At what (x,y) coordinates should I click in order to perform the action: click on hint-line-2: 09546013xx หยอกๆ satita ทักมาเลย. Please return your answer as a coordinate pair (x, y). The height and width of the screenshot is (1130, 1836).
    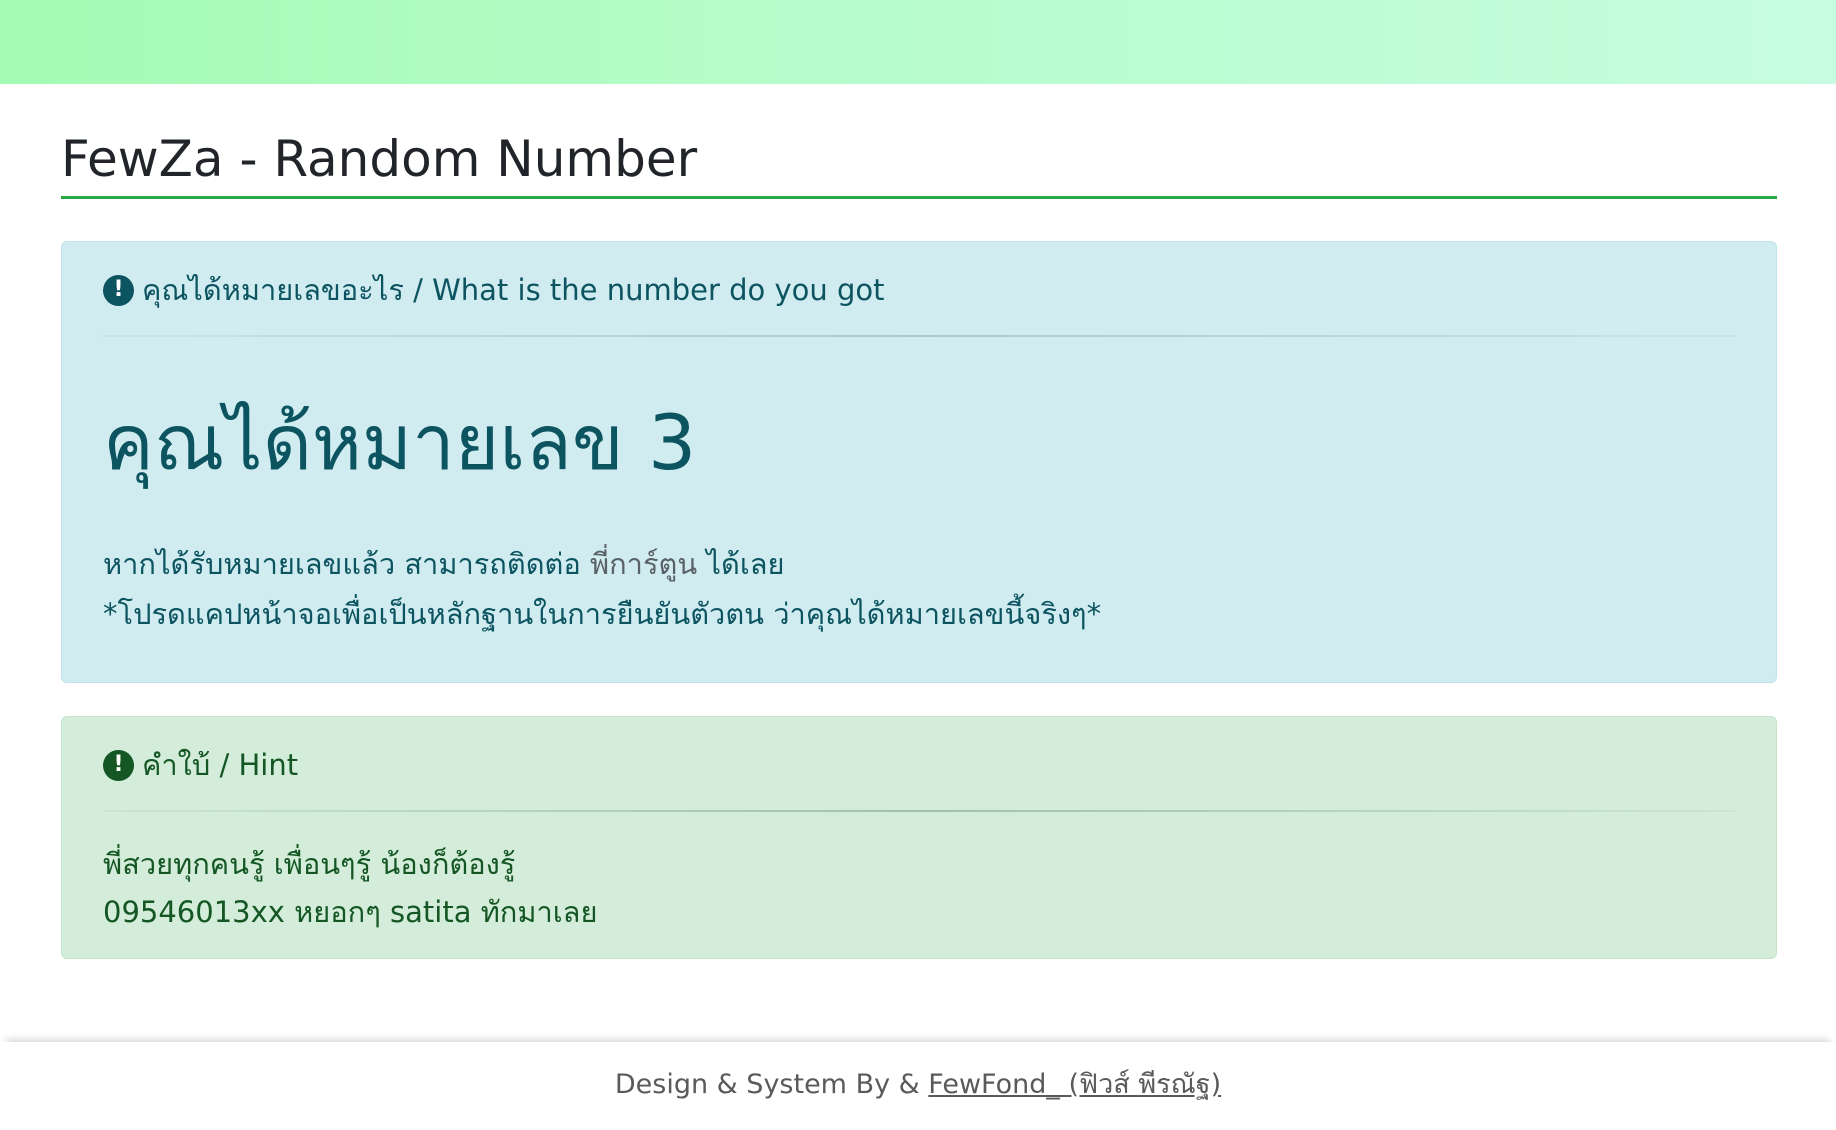
    Looking at the image, I should click on (350, 912).